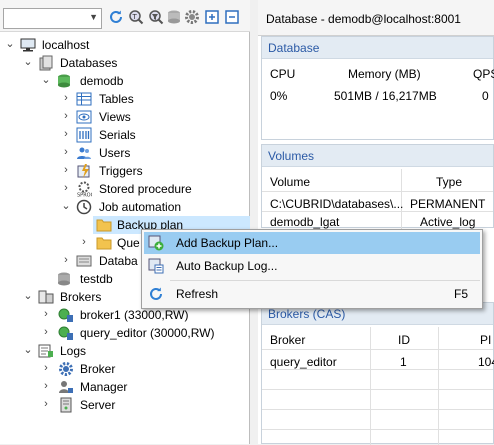  What do you see at coordinates (84, 189) in the screenshot?
I see `stored-procedure-icon: SPROC` at bounding box center [84, 189].